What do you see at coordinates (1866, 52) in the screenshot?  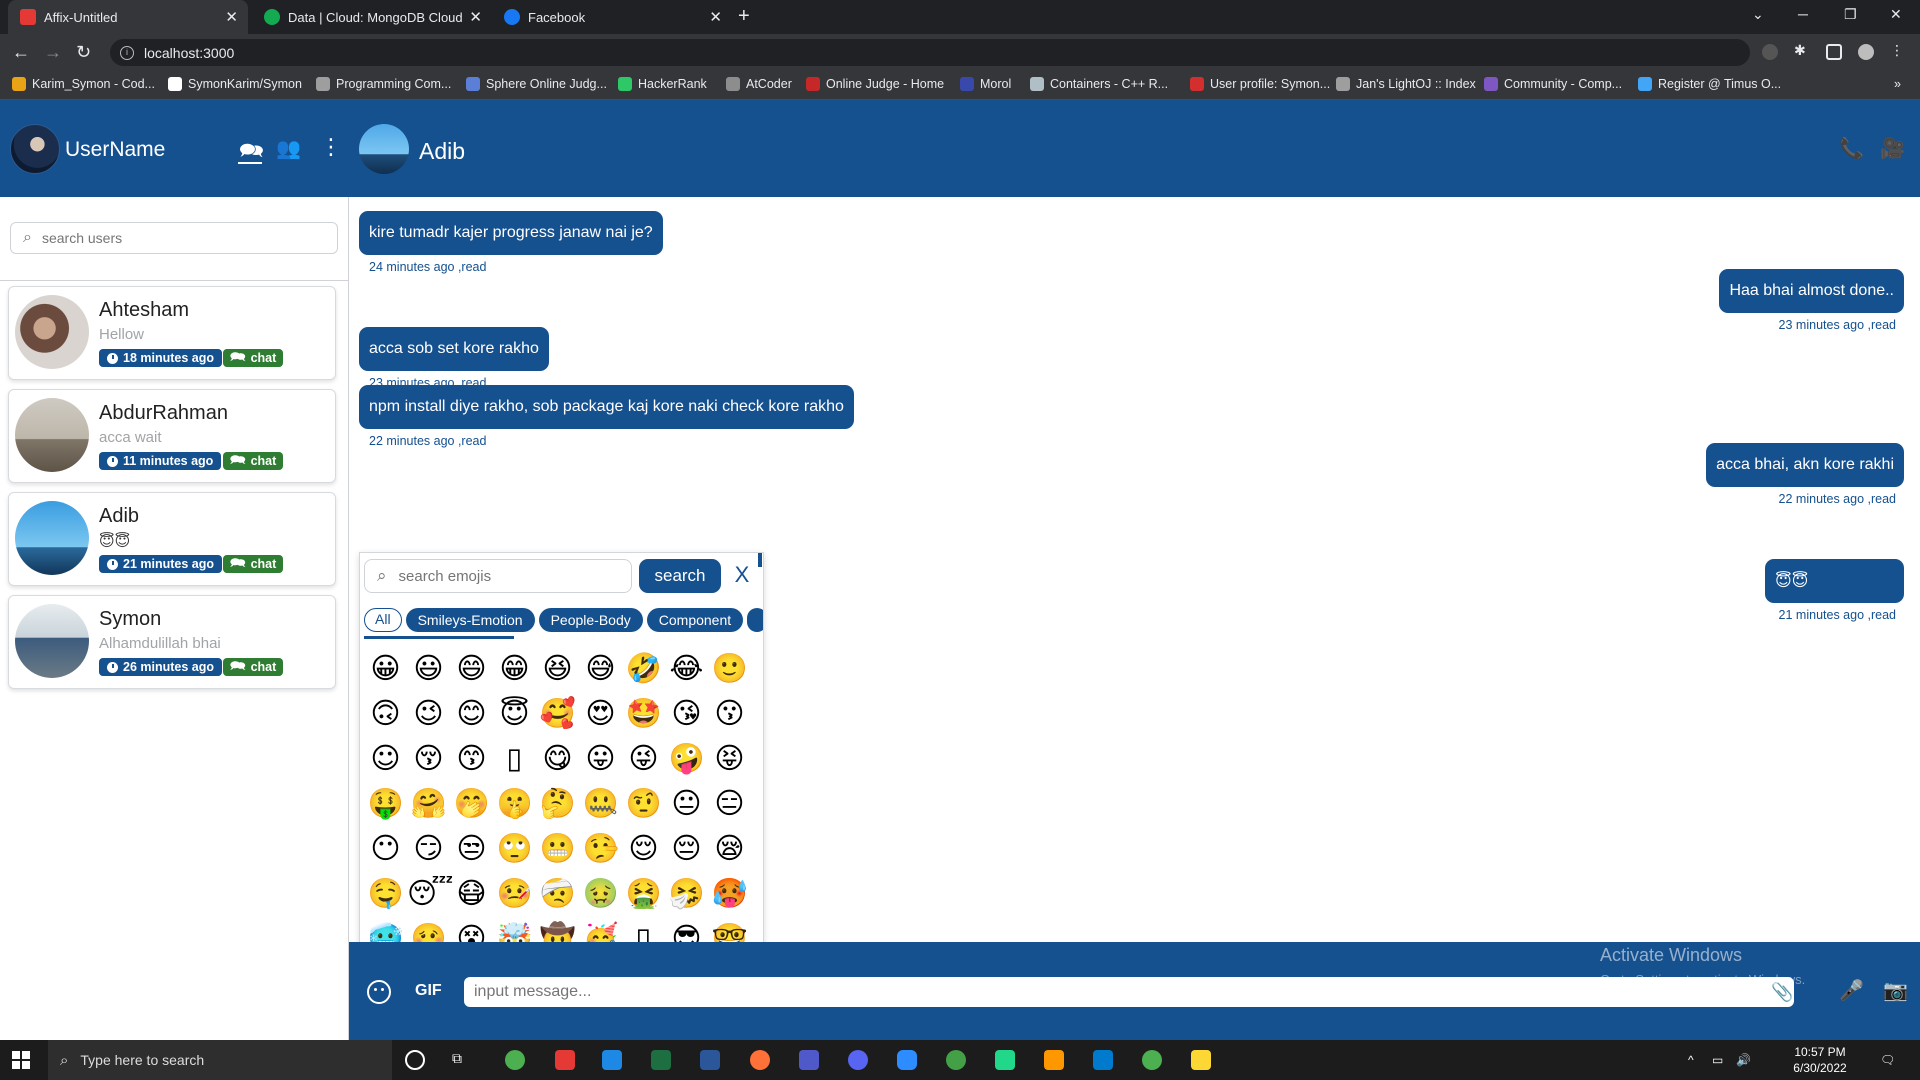 I see `profile-avatar` at bounding box center [1866, 52].